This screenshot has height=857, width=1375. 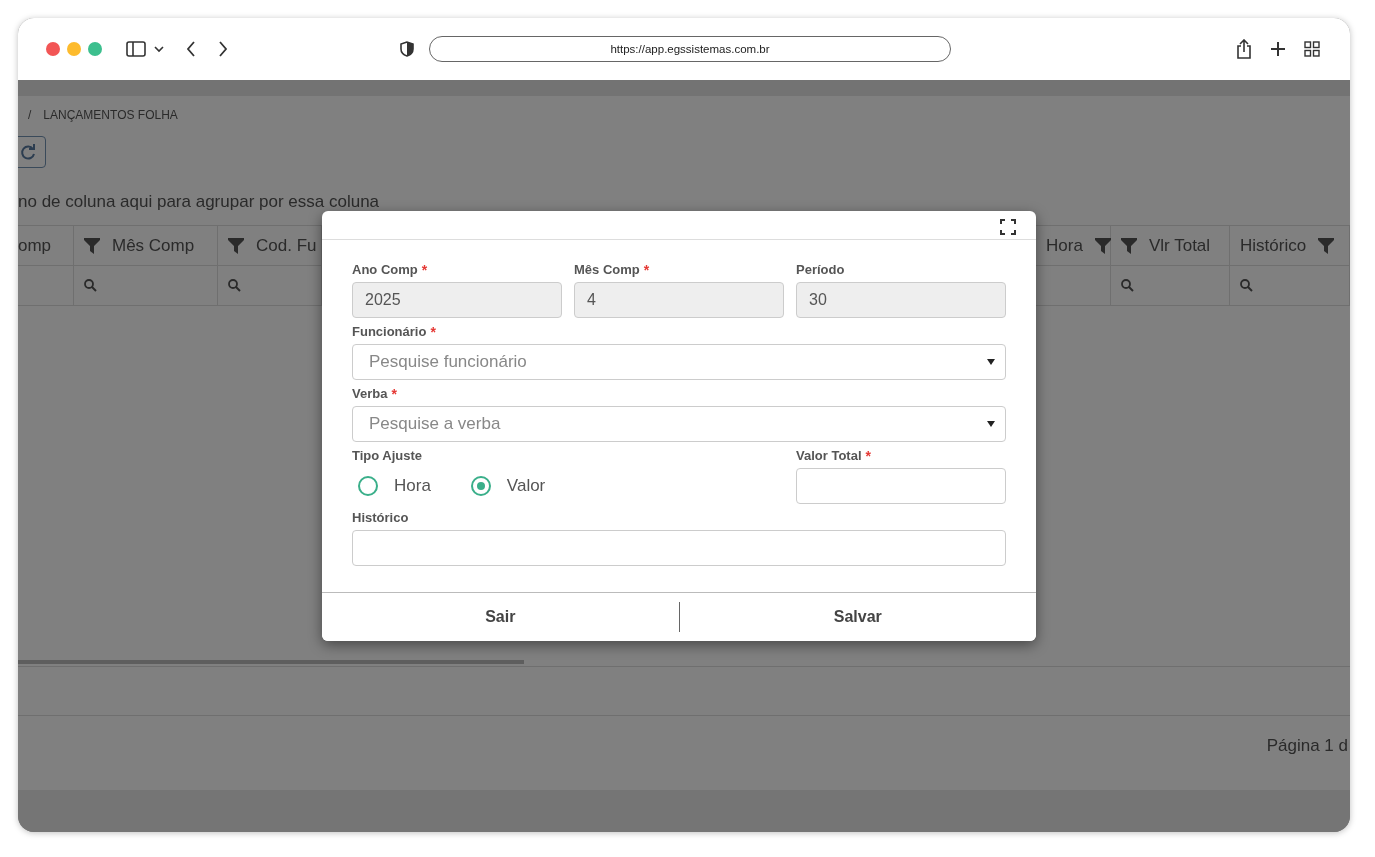 I want to click on dialog-button: Sair, so click(x=500, y=617).